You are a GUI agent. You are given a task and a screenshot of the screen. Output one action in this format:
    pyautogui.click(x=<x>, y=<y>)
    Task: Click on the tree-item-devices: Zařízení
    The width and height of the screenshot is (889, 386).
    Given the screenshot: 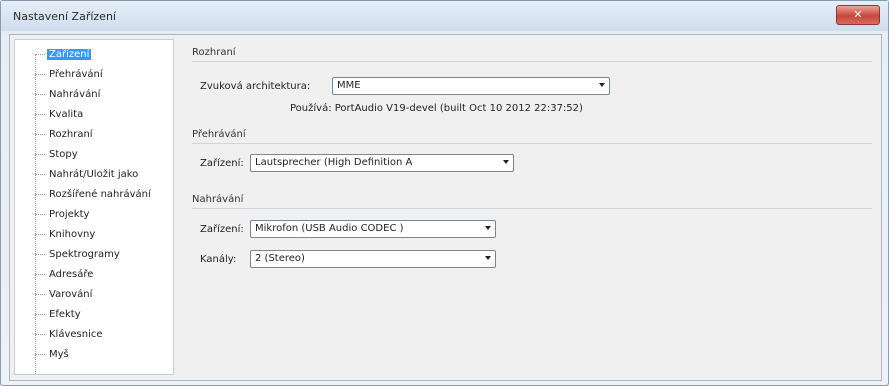 What is the action you would take?
    pyautogui.click(x=63, y=55)
    